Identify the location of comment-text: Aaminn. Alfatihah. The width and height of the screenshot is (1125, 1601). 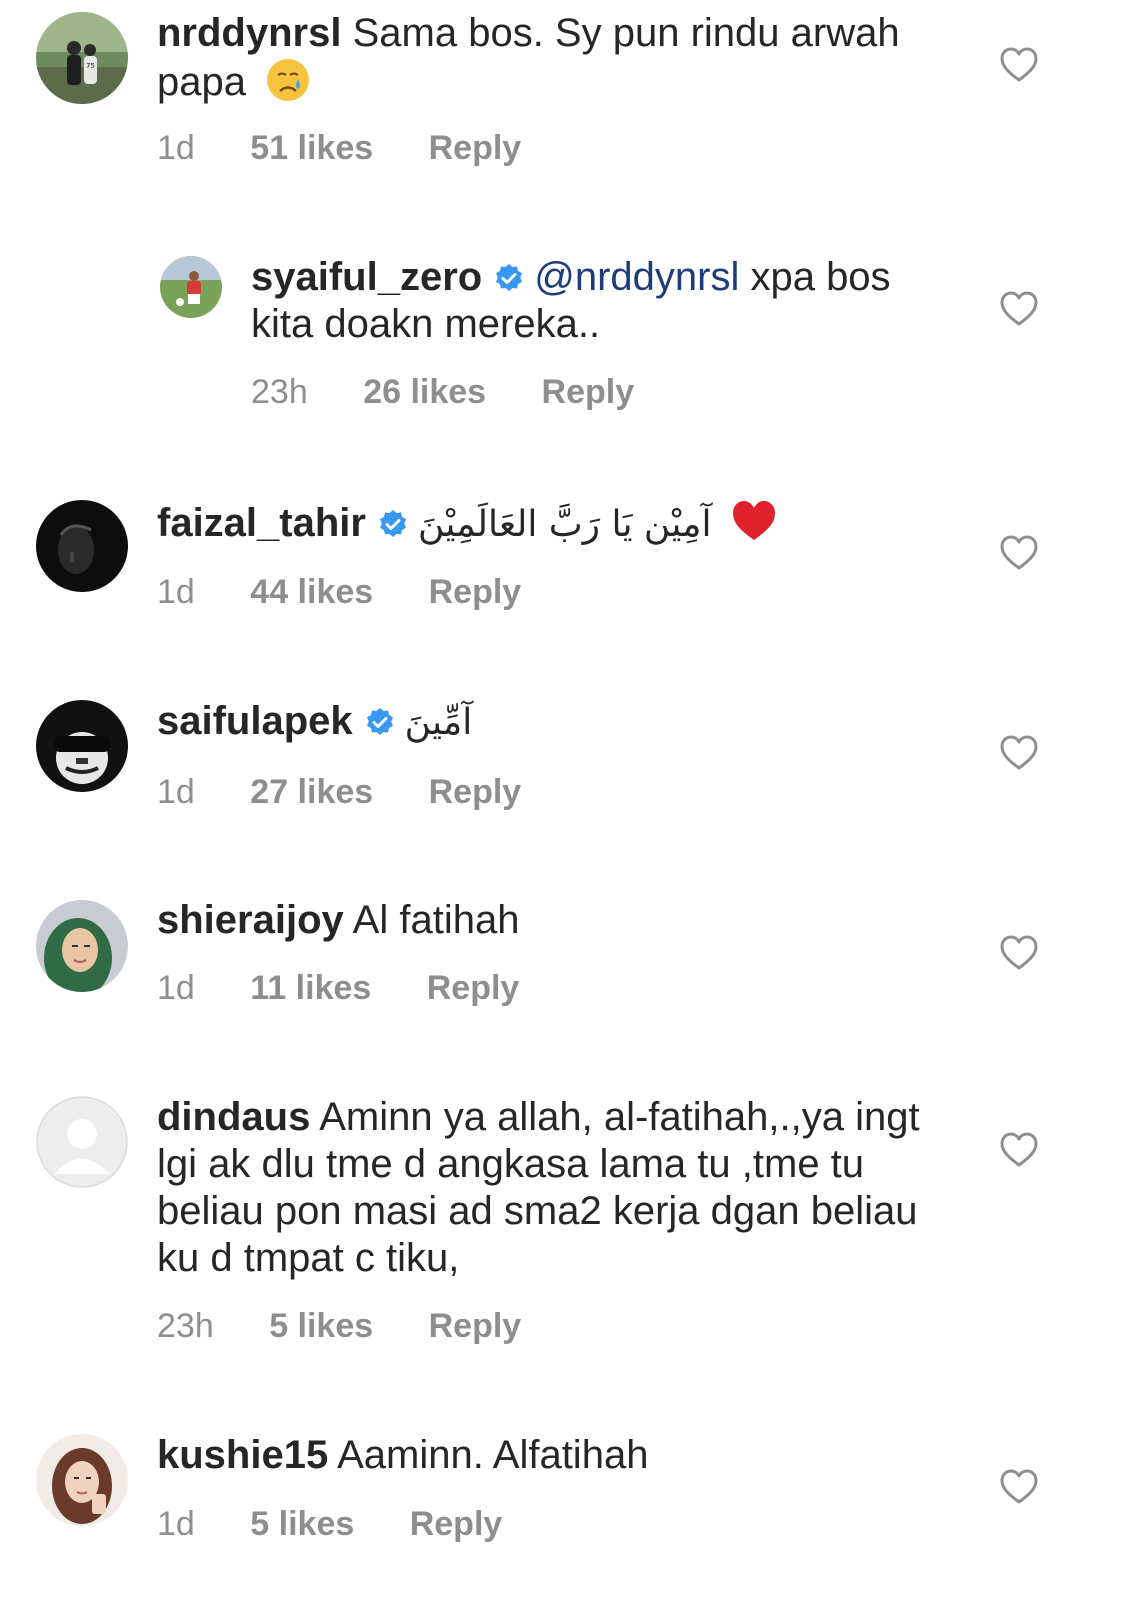
(493, 1455).